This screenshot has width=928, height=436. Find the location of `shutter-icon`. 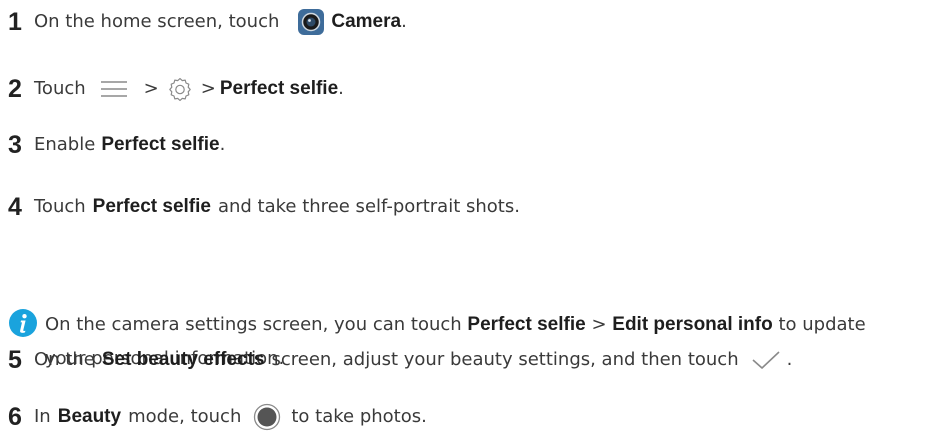

shutter-icon is located at coordinates (267, 417).